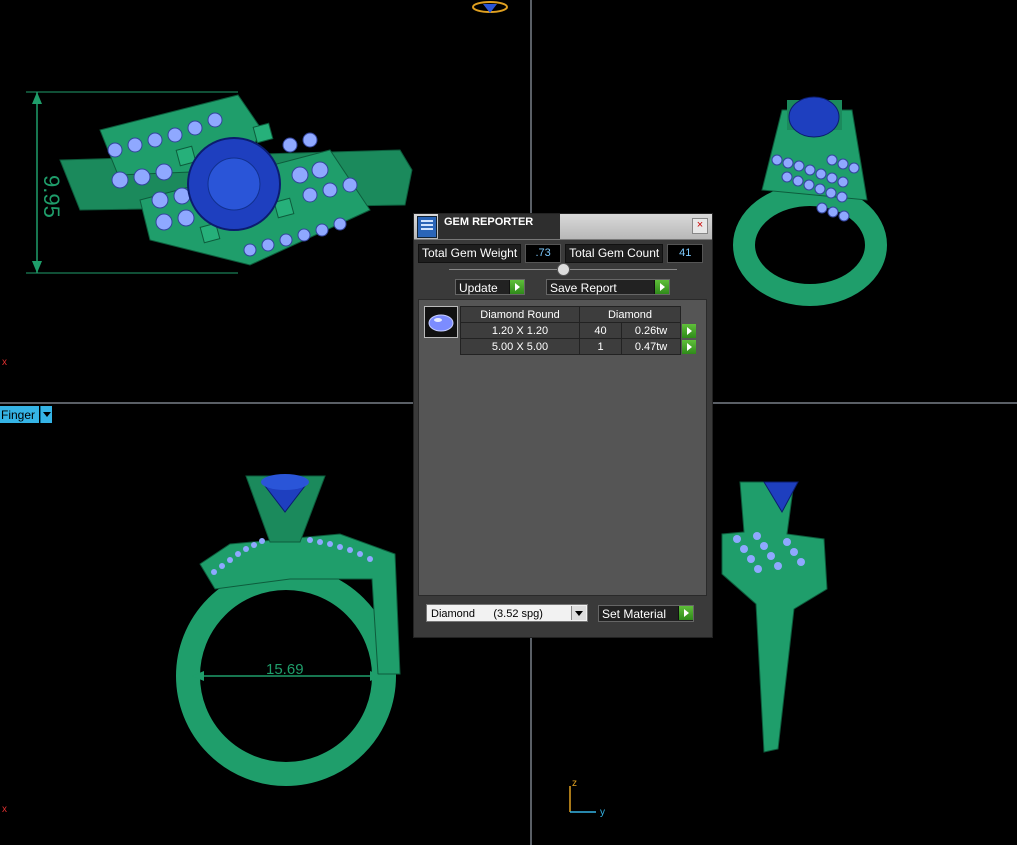  I want to click on table-row: 5.00 X 5.00 1 0.47tw, so click(579, 346).